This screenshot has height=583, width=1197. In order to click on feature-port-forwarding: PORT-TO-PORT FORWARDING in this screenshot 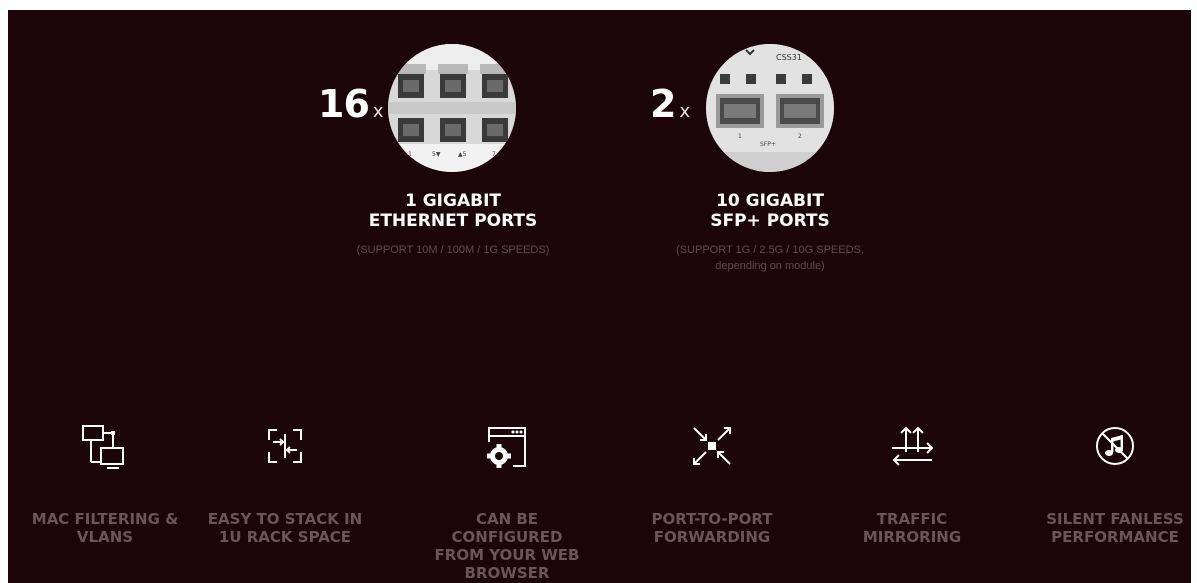, I will do `click(712, 482)`.